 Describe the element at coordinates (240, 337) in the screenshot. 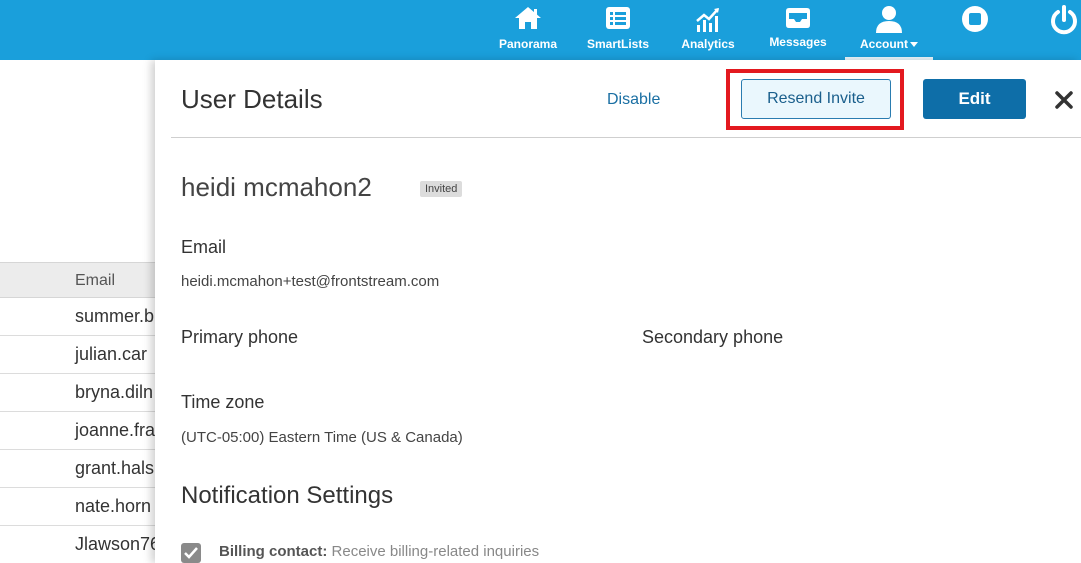

I see `primary-phone-label: Primary phone` at that location.